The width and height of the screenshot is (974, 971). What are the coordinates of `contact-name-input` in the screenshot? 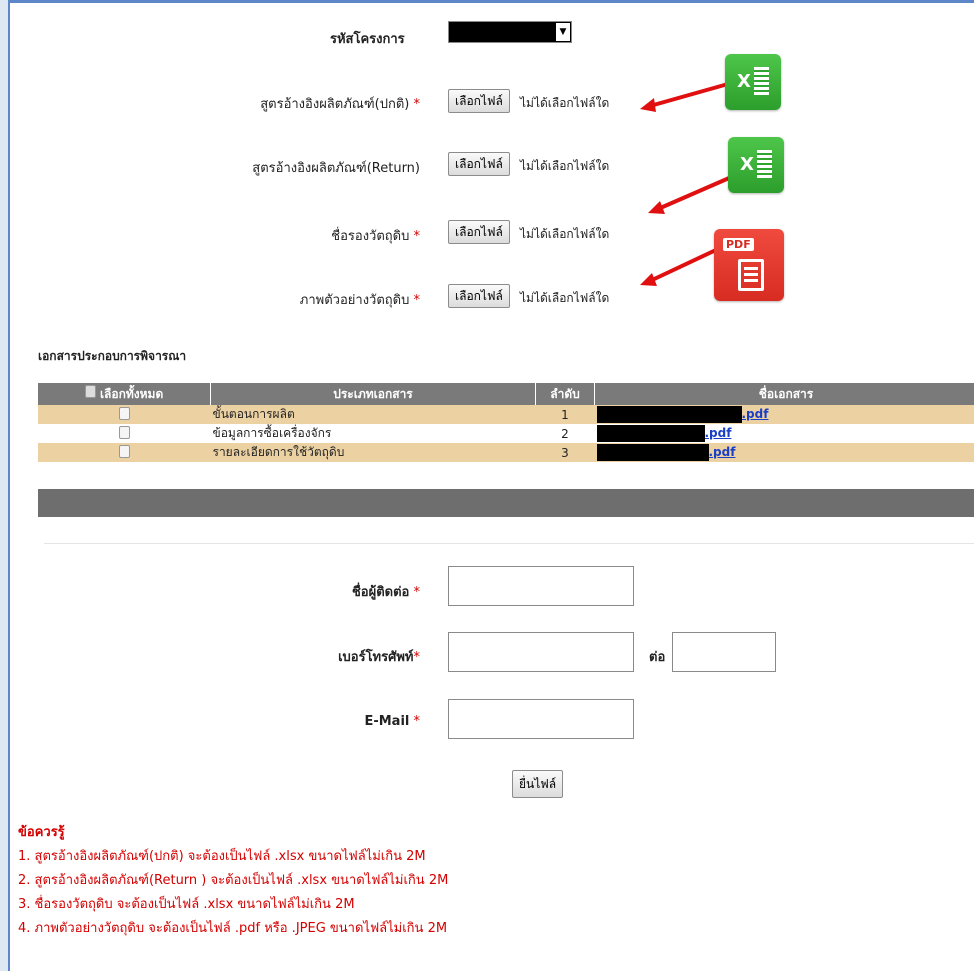 It's located at (541, 586).